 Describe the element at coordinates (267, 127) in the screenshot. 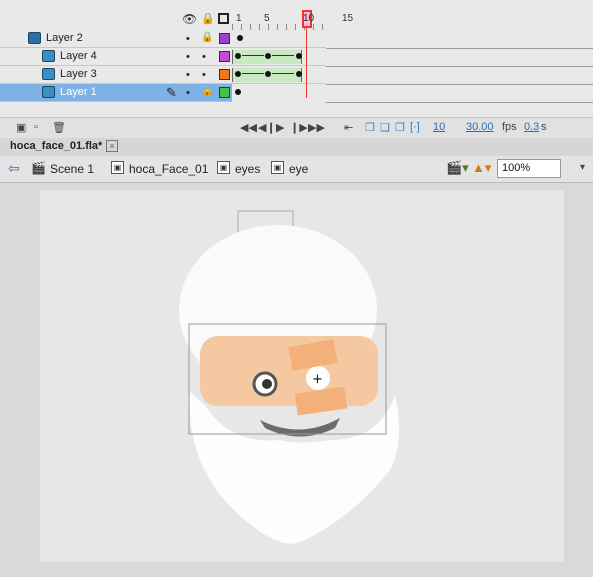

I see `step-back-icon: ◀❙` at that location.